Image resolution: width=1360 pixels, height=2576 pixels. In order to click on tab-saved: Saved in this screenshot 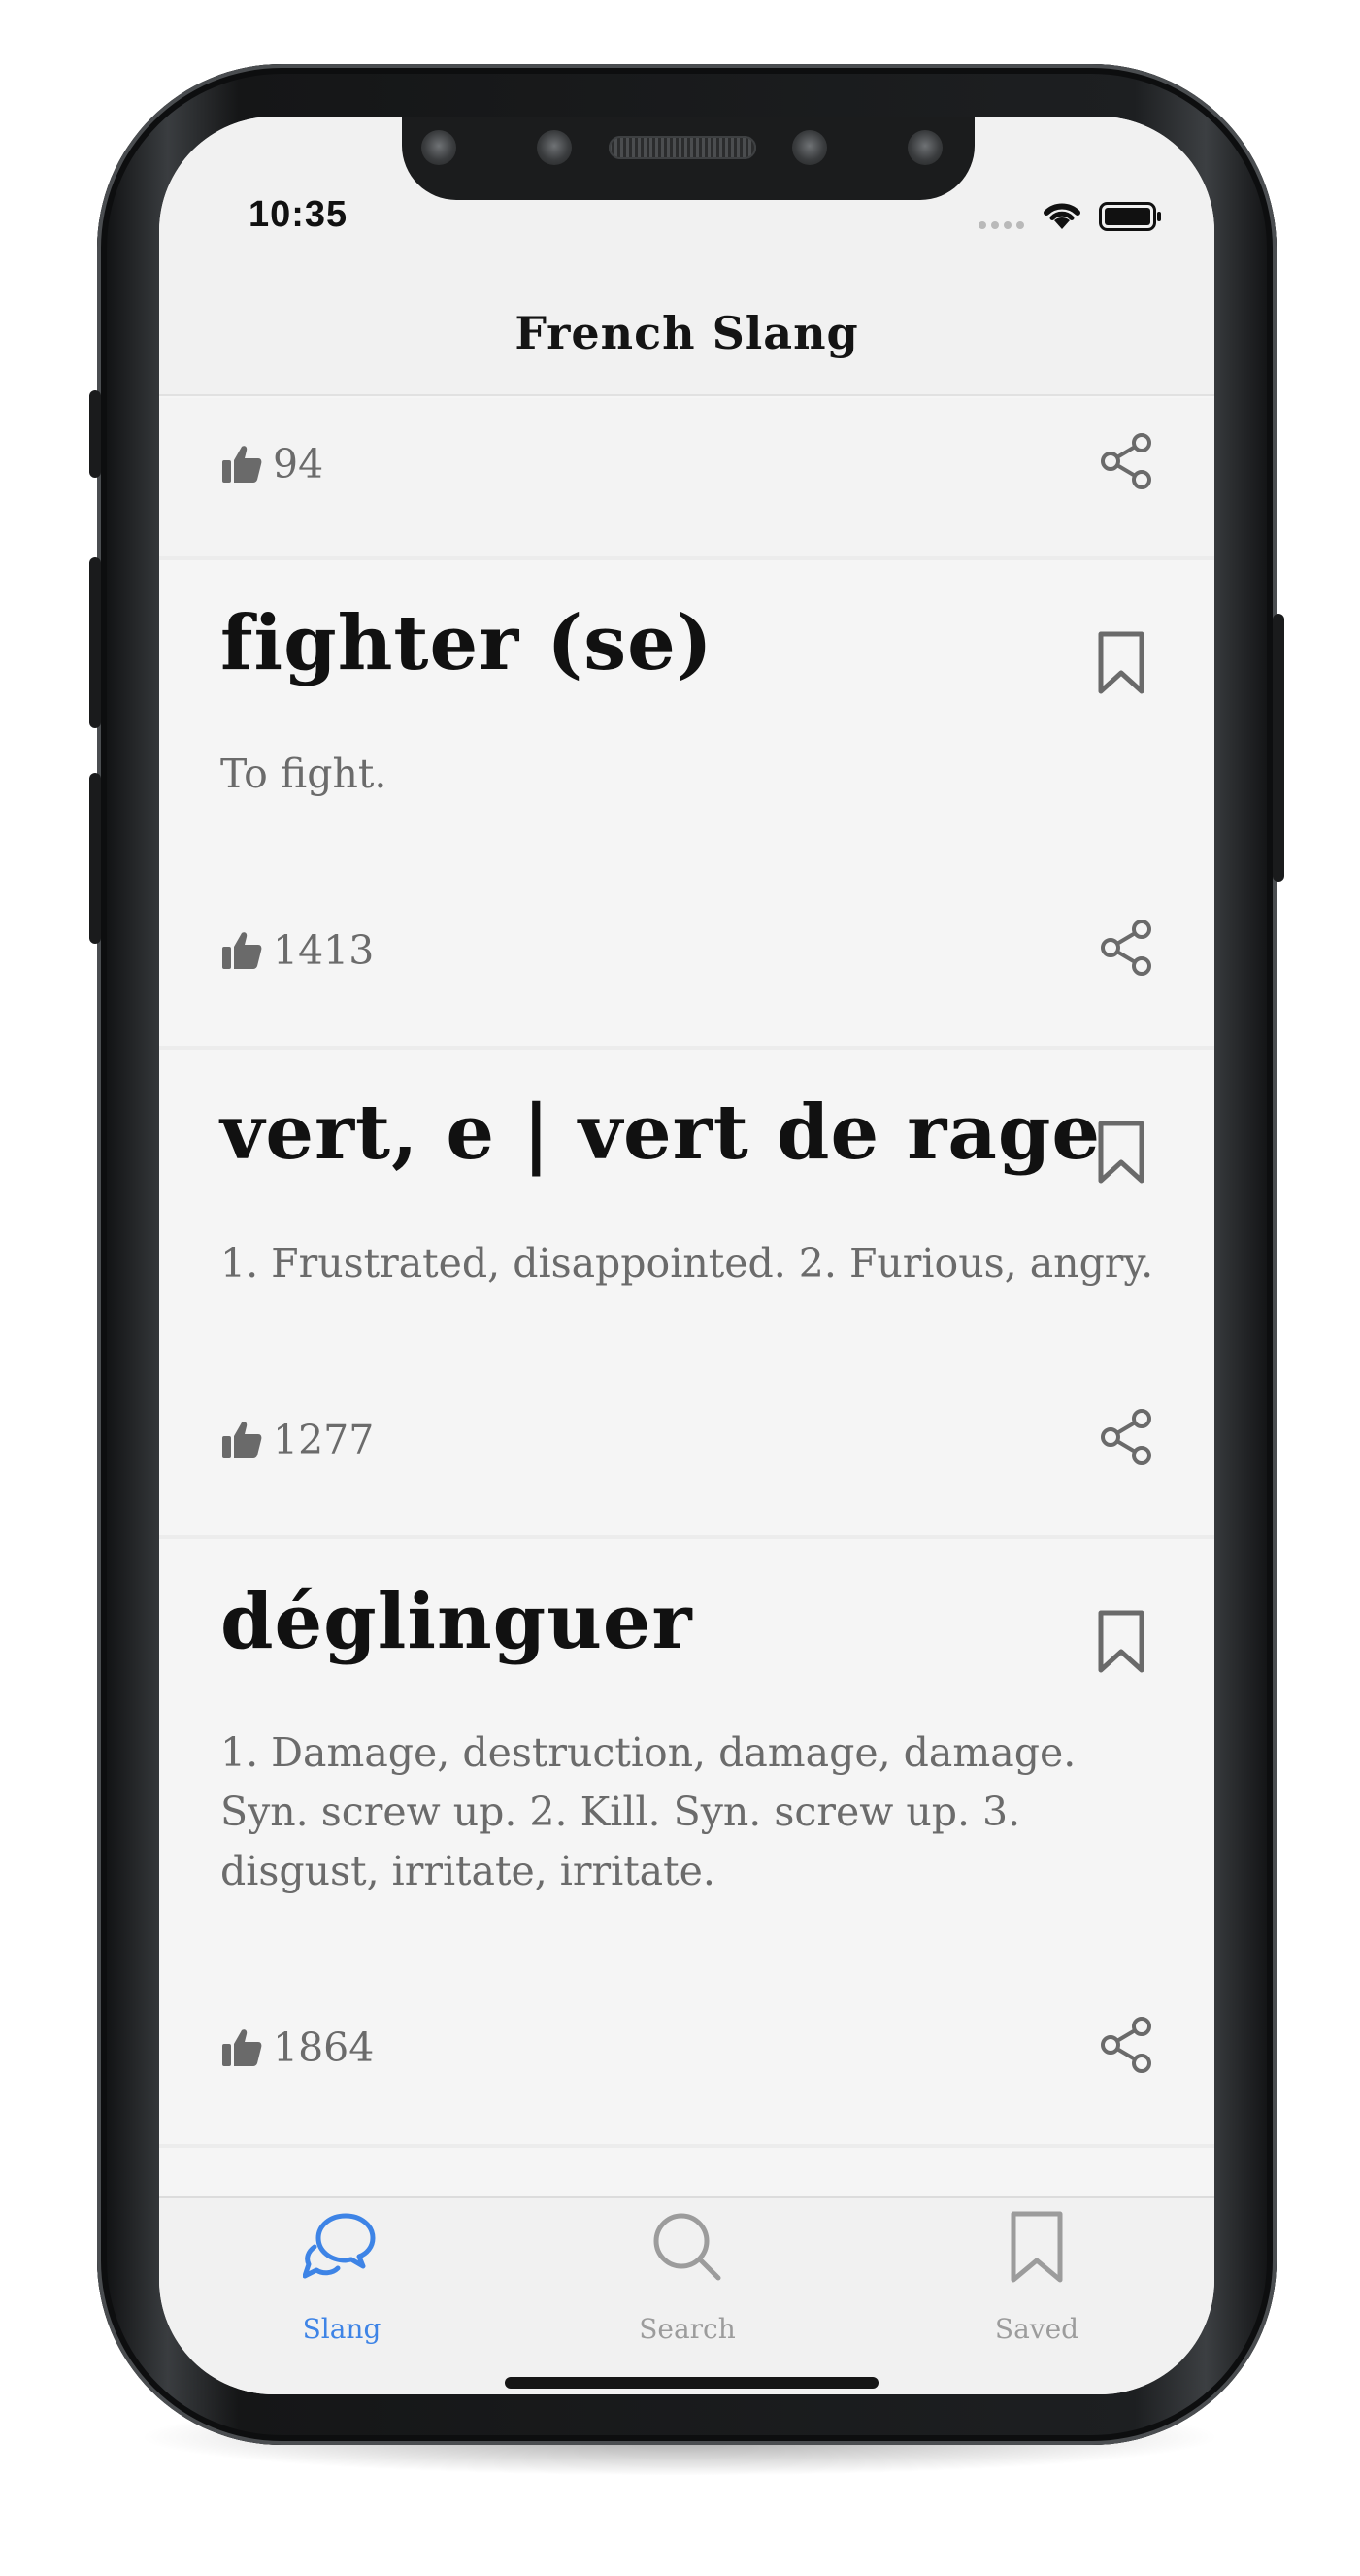, I will do `click(1037, 2281)`.